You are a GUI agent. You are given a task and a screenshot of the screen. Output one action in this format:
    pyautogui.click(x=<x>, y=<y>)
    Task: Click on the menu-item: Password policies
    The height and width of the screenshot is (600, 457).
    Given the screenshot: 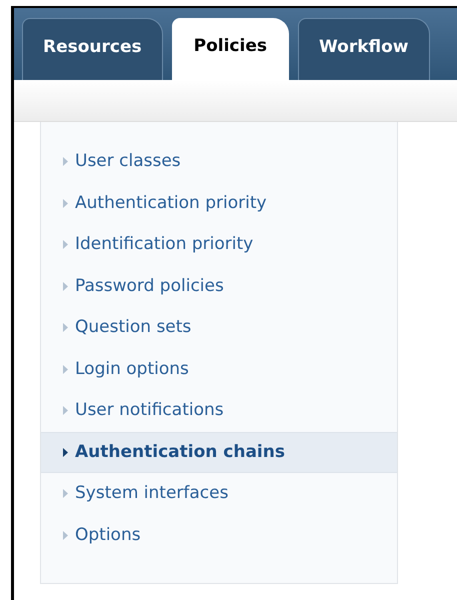 What is the action you would take?
    pyautogui.click(x=219, y=286)
    